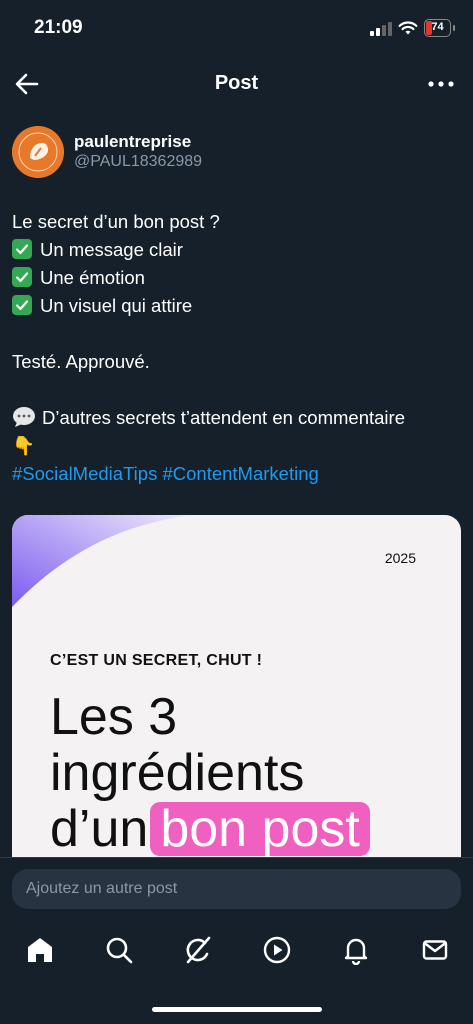 The width and height of the screenshot is (473, 1024). Describe the element at coordinates (236, 29) in the screenshot. I see `status-bar: 21:09 74` at that location.